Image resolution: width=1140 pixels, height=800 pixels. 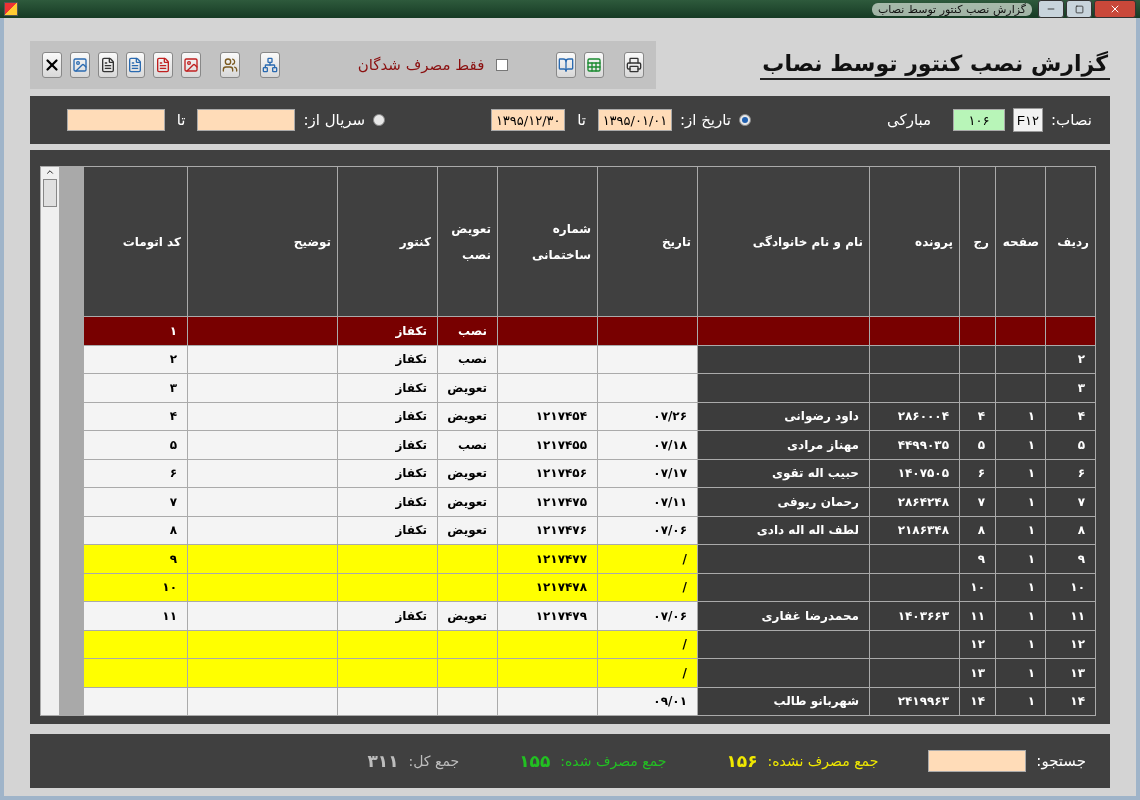 What do you see at coordinates (594, 65) in the screenshot?
I see `spreadsheet-icon` at bounding box center [594, 65].